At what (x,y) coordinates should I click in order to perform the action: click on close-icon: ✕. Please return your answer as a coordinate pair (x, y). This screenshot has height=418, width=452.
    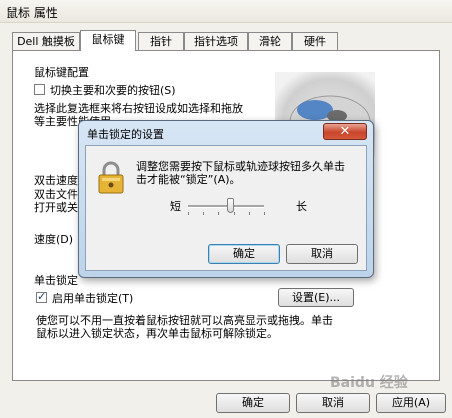
    Looking at the image, I should click on (345, 131).